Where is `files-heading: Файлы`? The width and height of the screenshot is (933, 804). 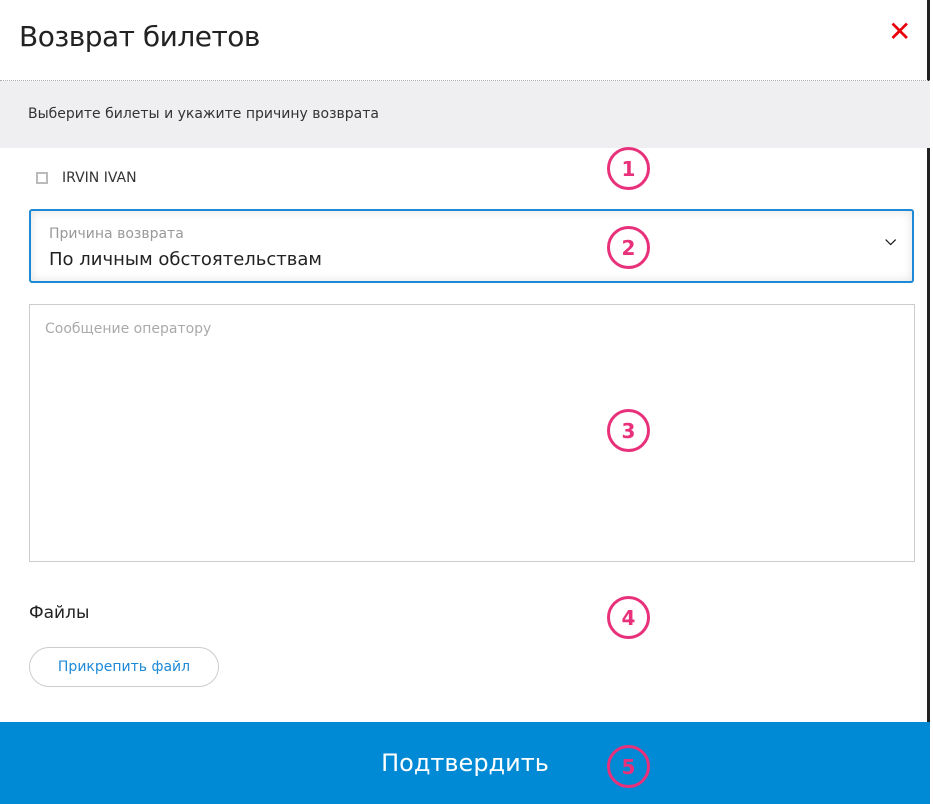
files-heading: Файлы is located at coordinates (59, 613).